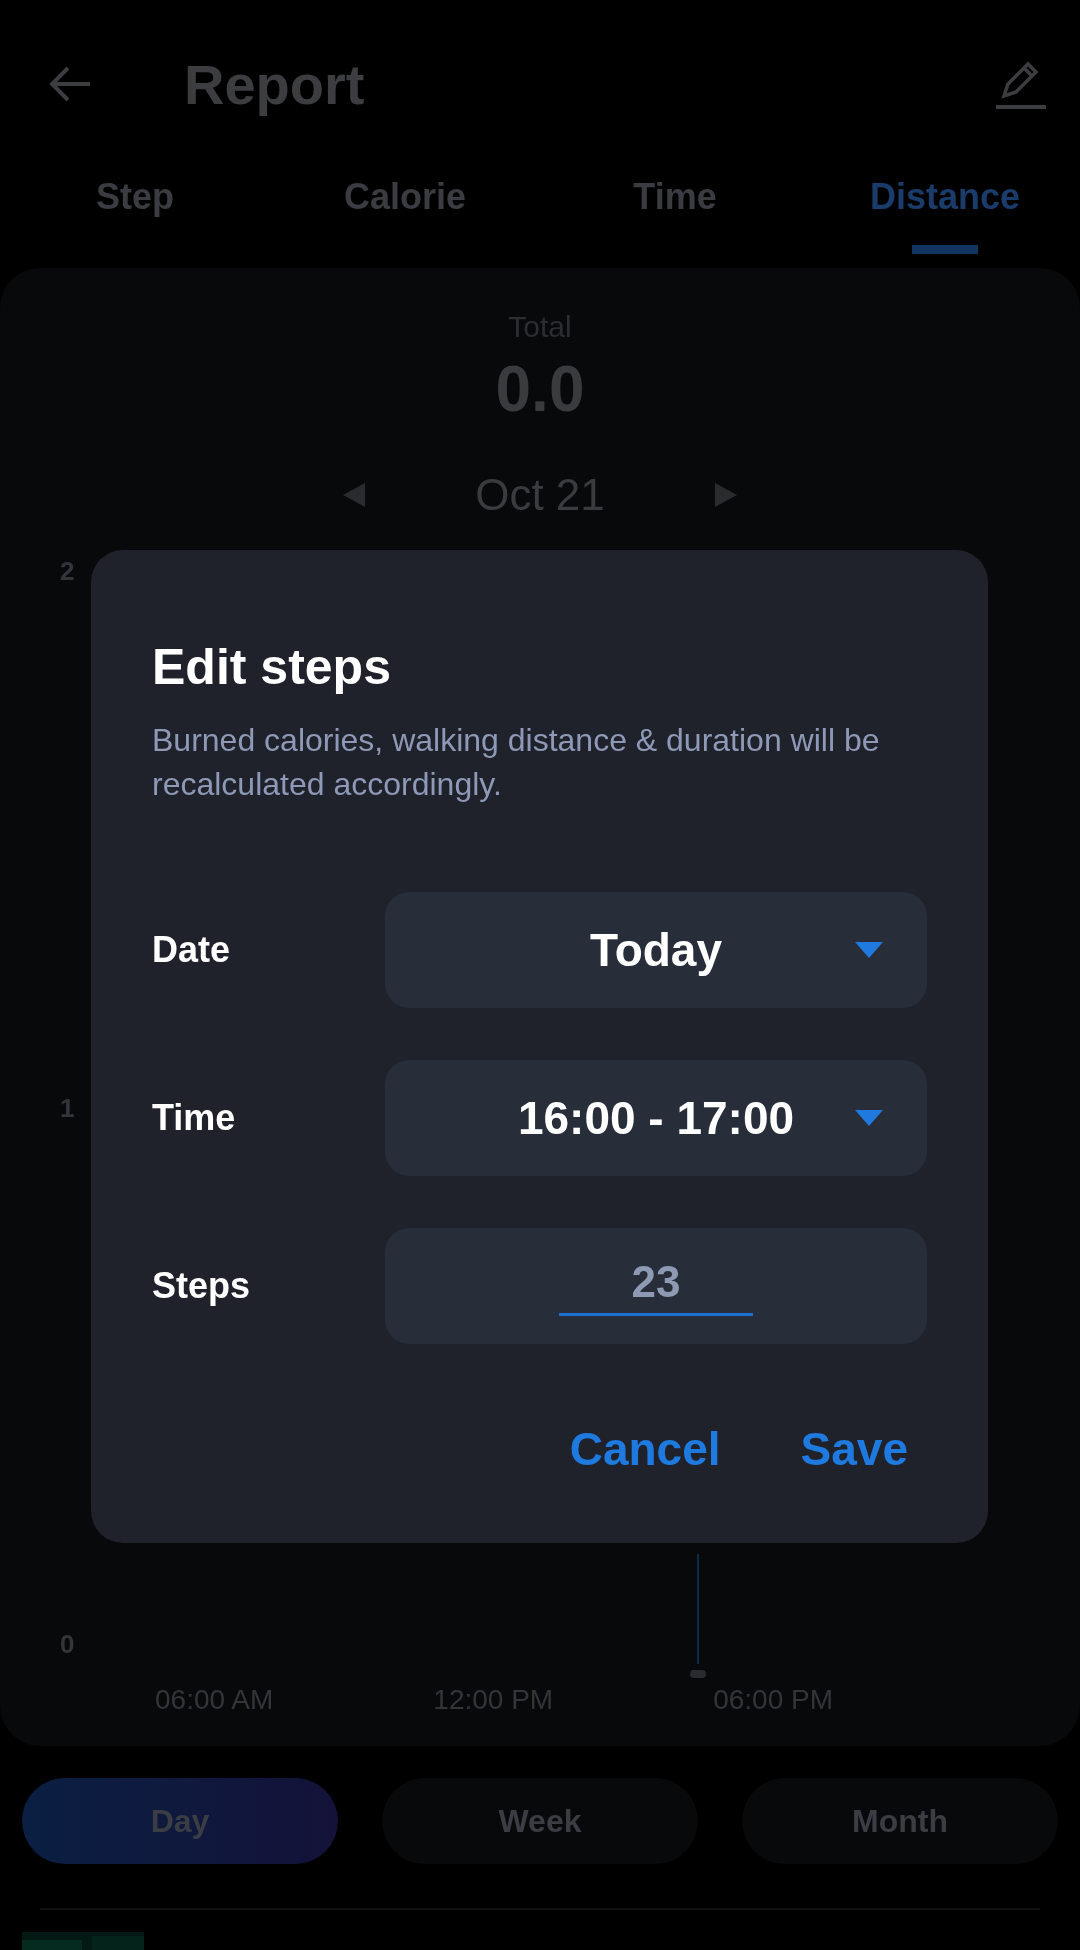  Describe the element at coordinates (725, 495) in the screenshot. I see `next-day-icon` at that location.